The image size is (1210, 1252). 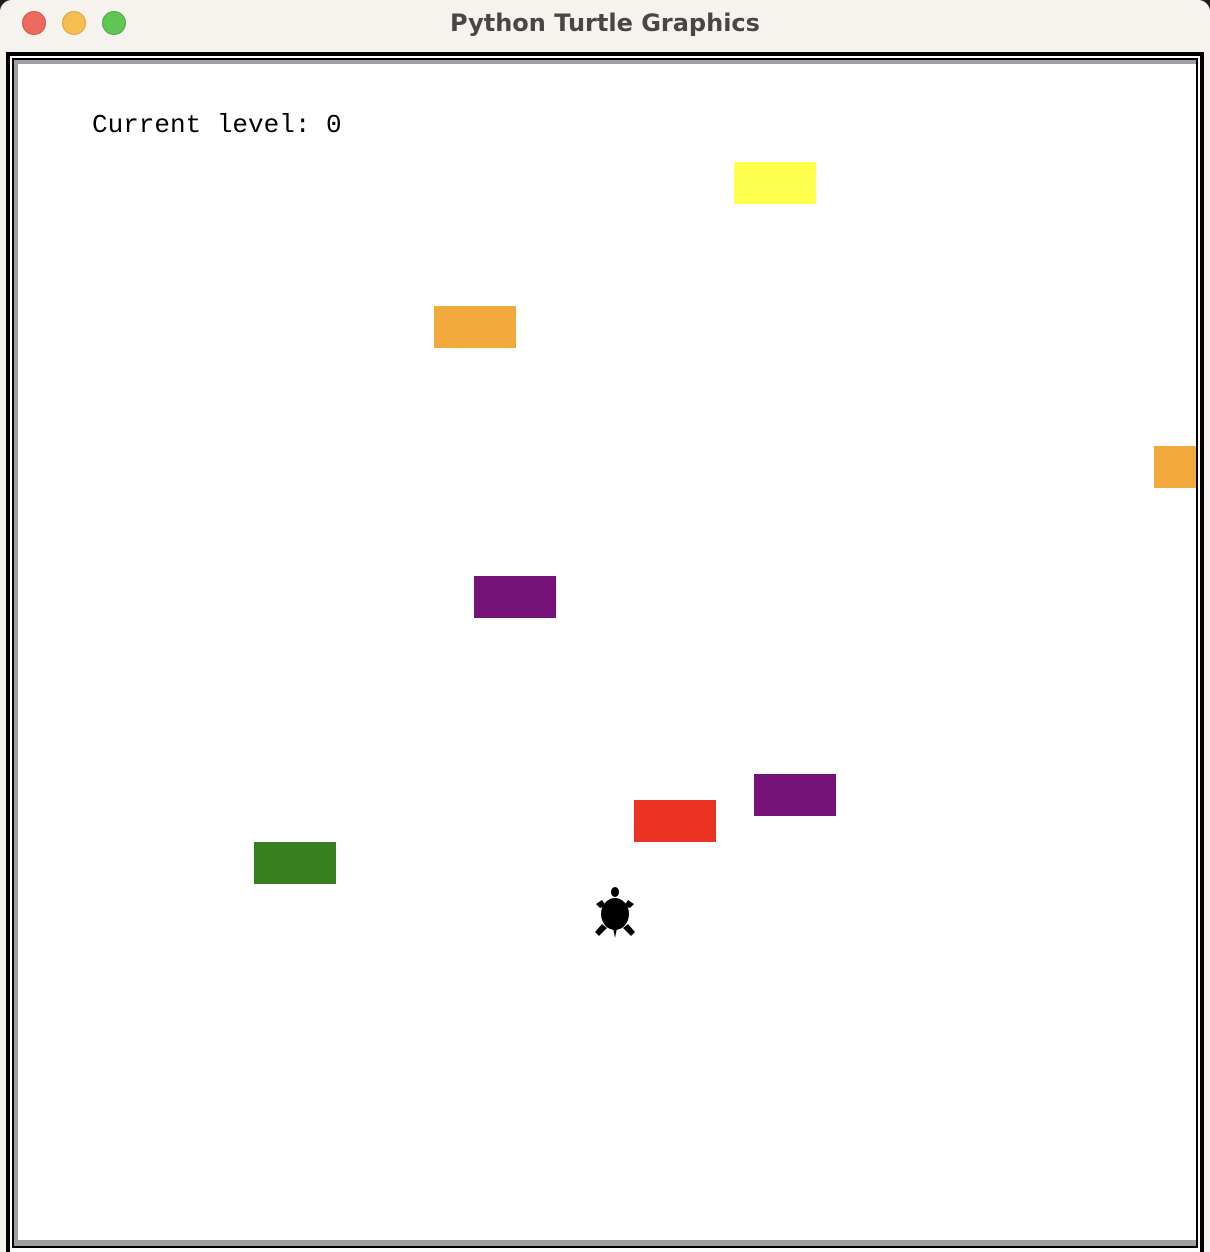 I want to click on car-red, so click(x=675, y=821).